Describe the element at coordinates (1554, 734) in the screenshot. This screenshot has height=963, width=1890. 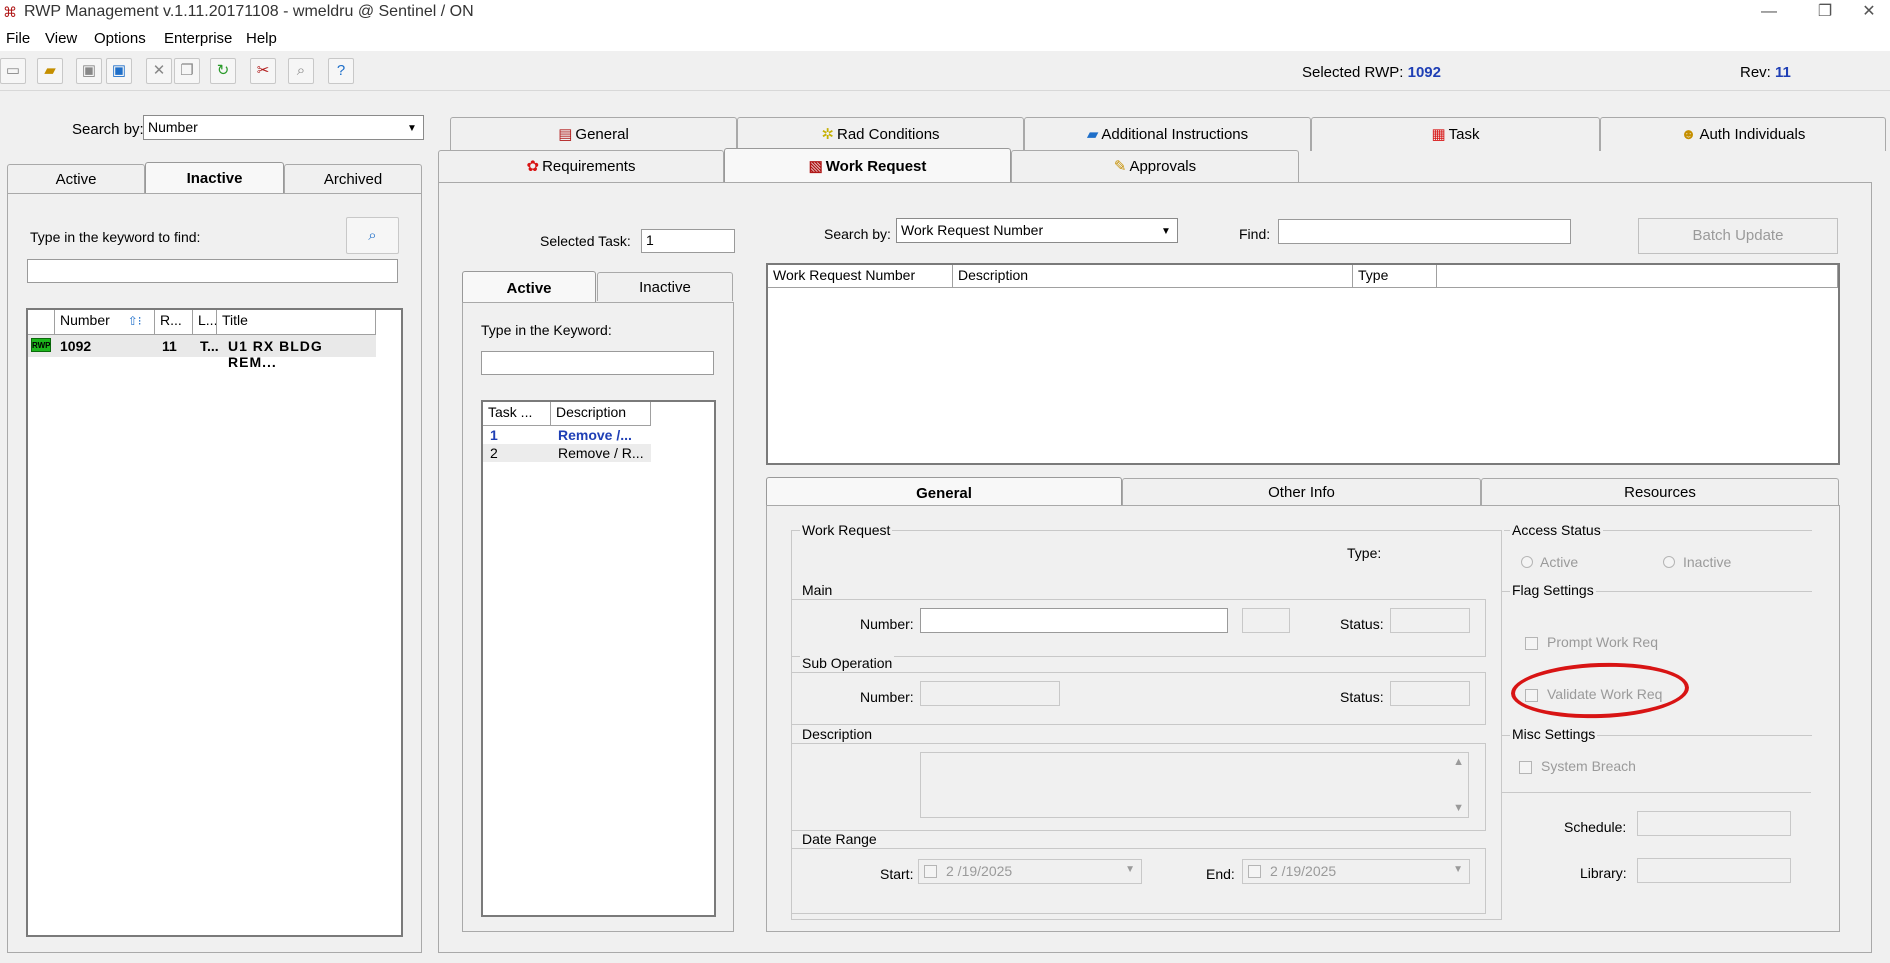
I see `misc-settings-group-label: Misc Settings` at that location.